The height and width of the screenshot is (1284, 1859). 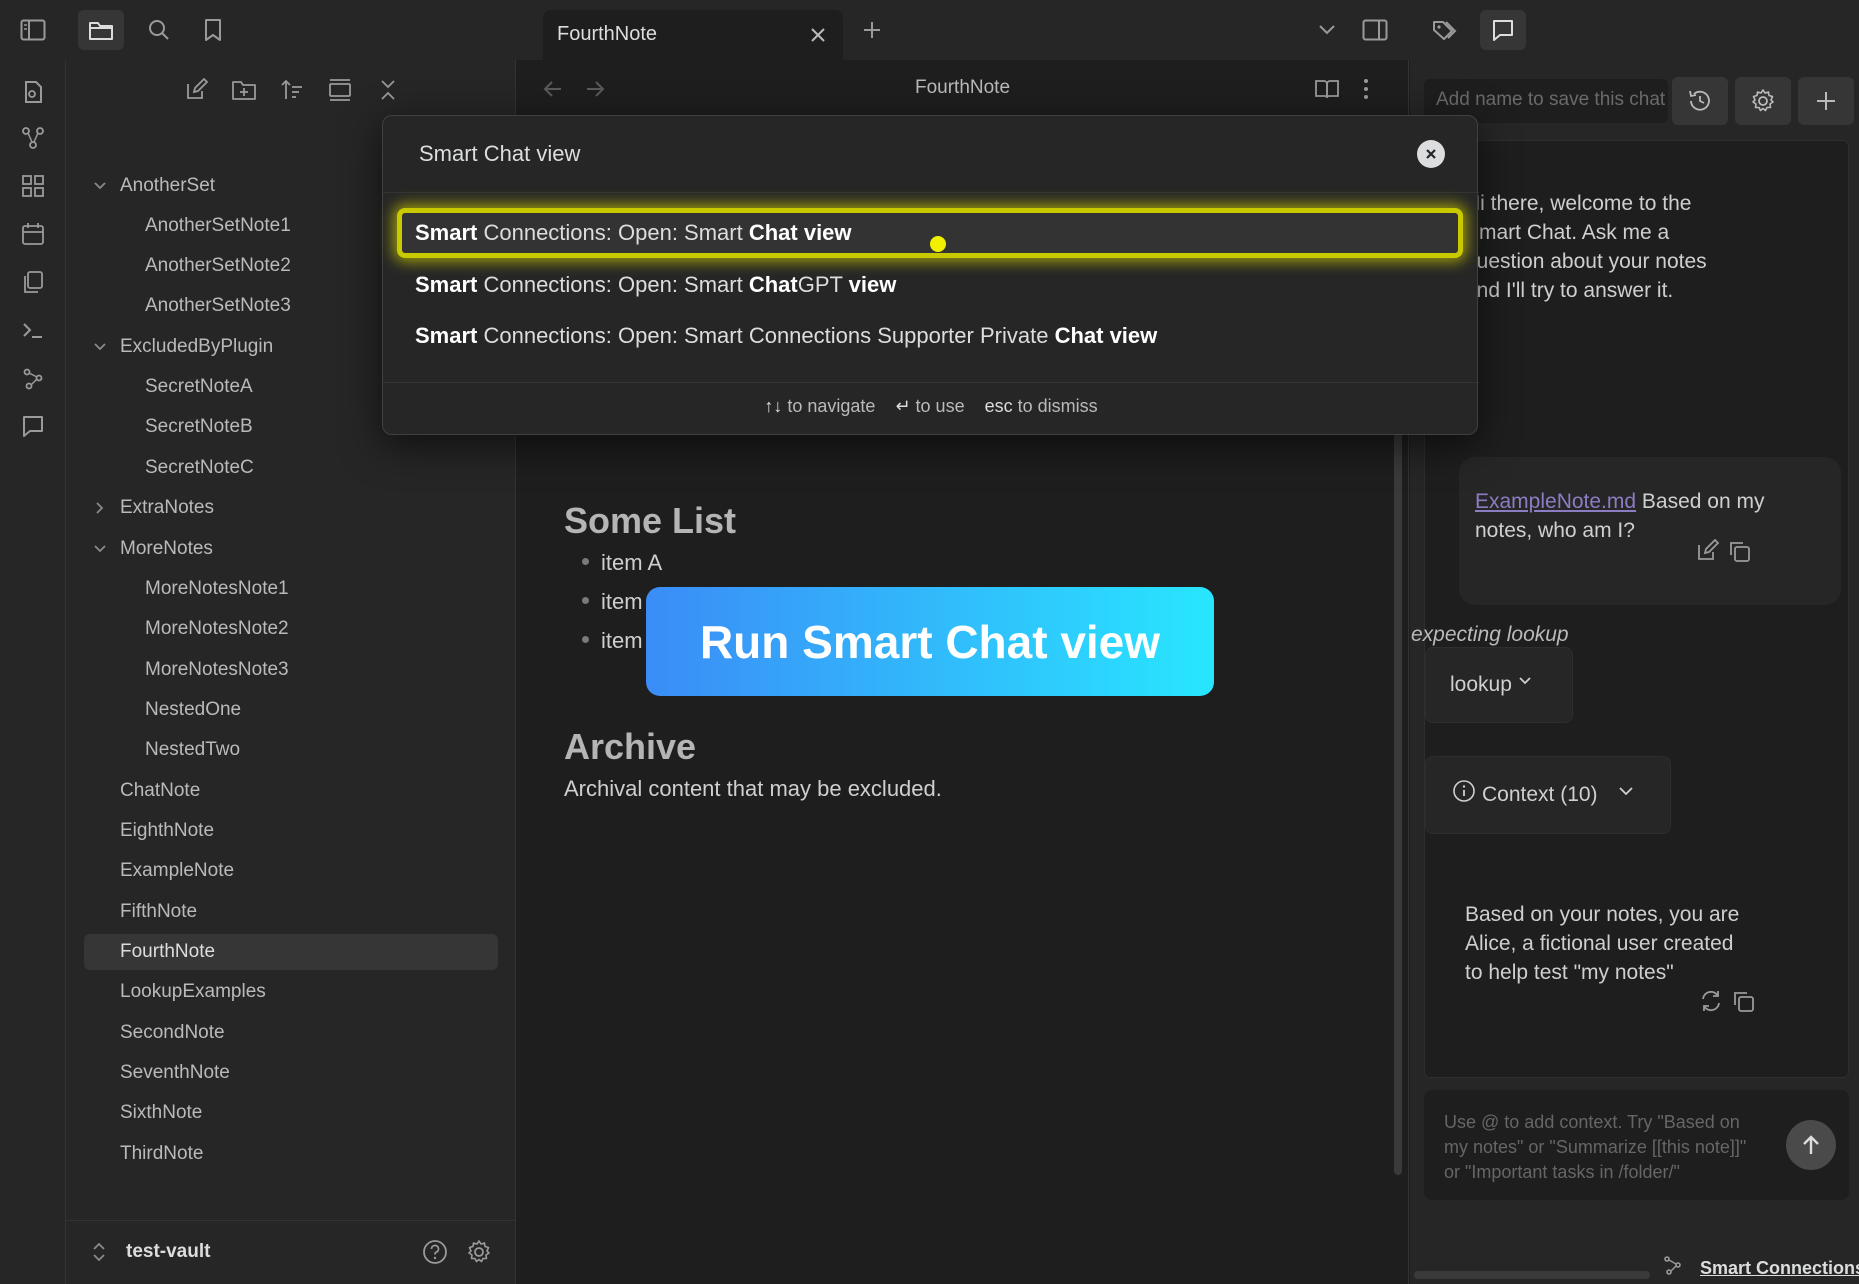 I want to click on run-action-text: Run Smart Chat view, so click(x=930, y=641).